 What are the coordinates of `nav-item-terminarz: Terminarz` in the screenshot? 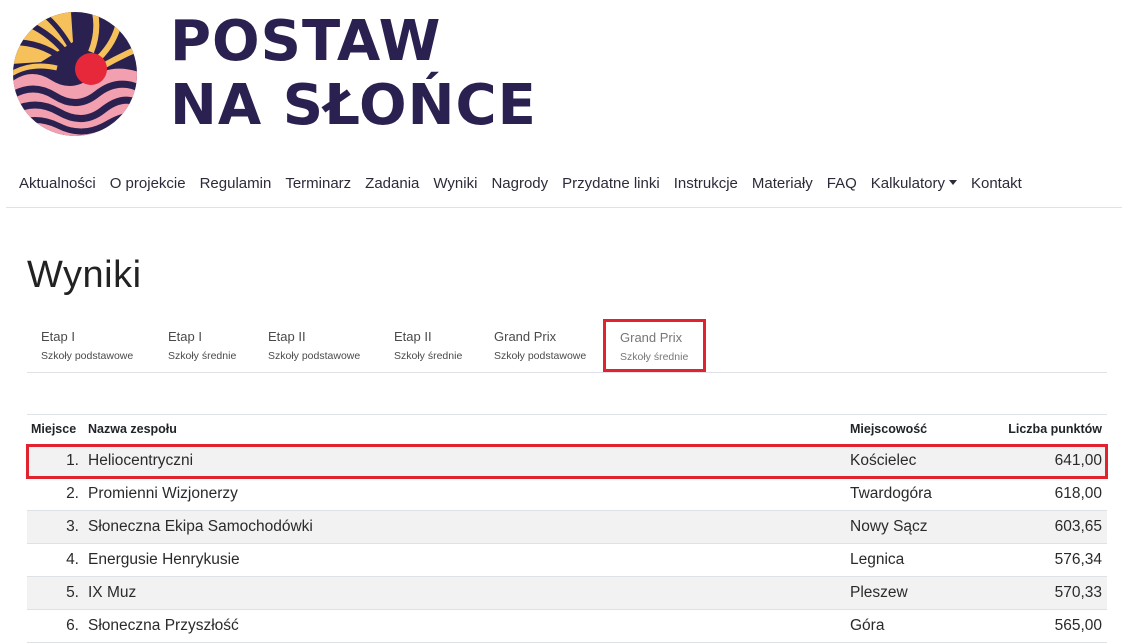 It's located at (318, 183).